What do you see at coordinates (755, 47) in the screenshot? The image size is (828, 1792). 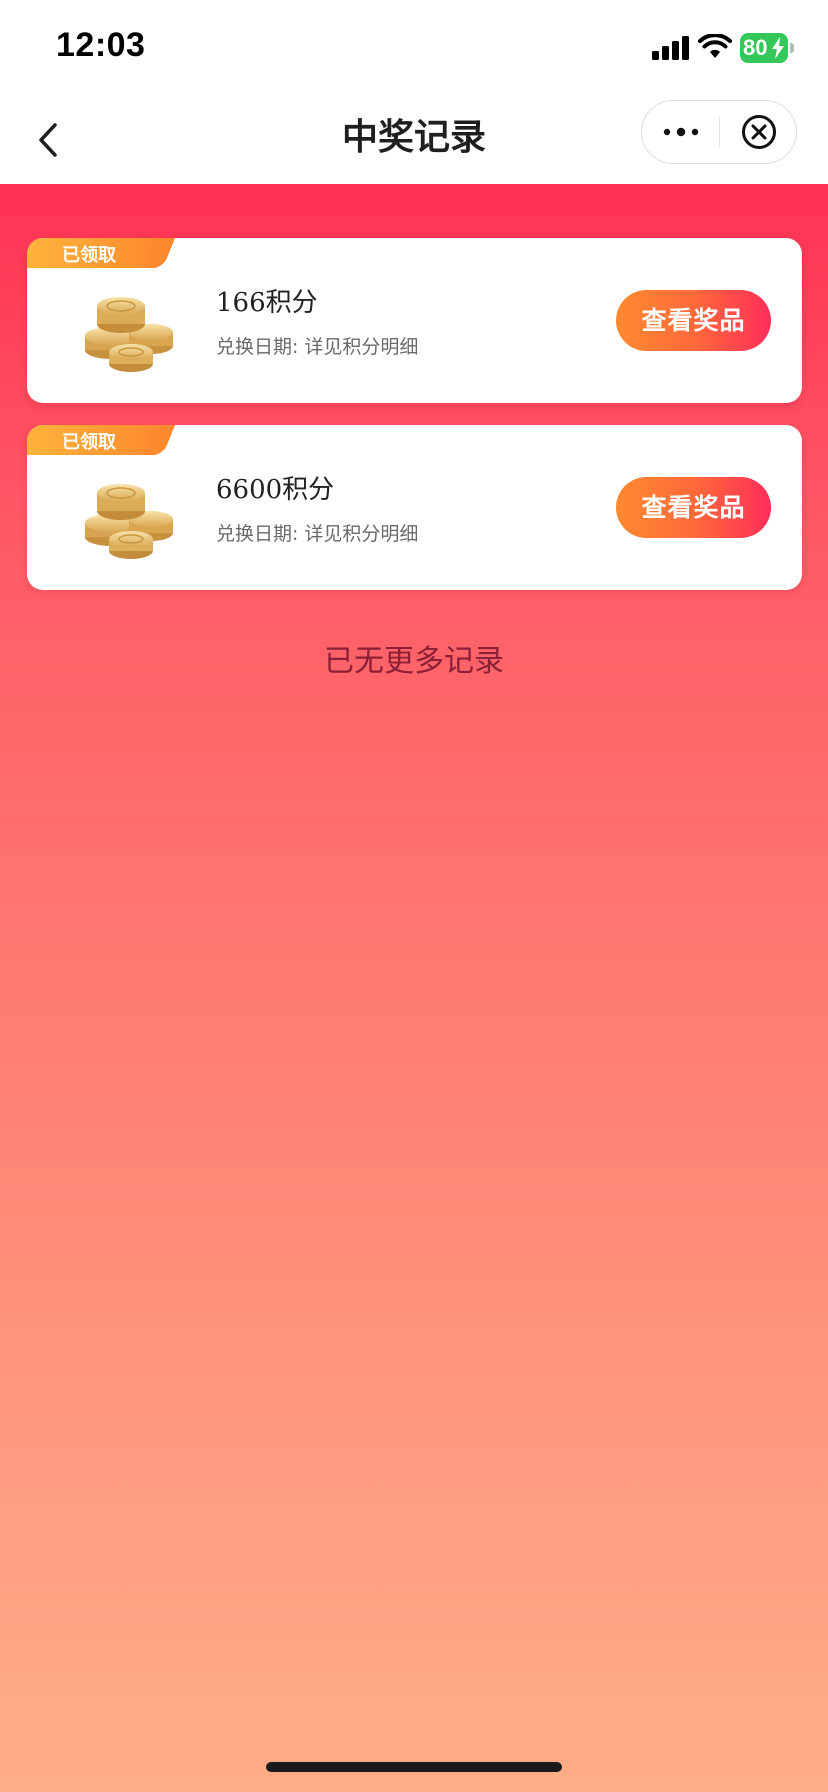 I see `battery-level: 80` at bounding box center [755, 47].